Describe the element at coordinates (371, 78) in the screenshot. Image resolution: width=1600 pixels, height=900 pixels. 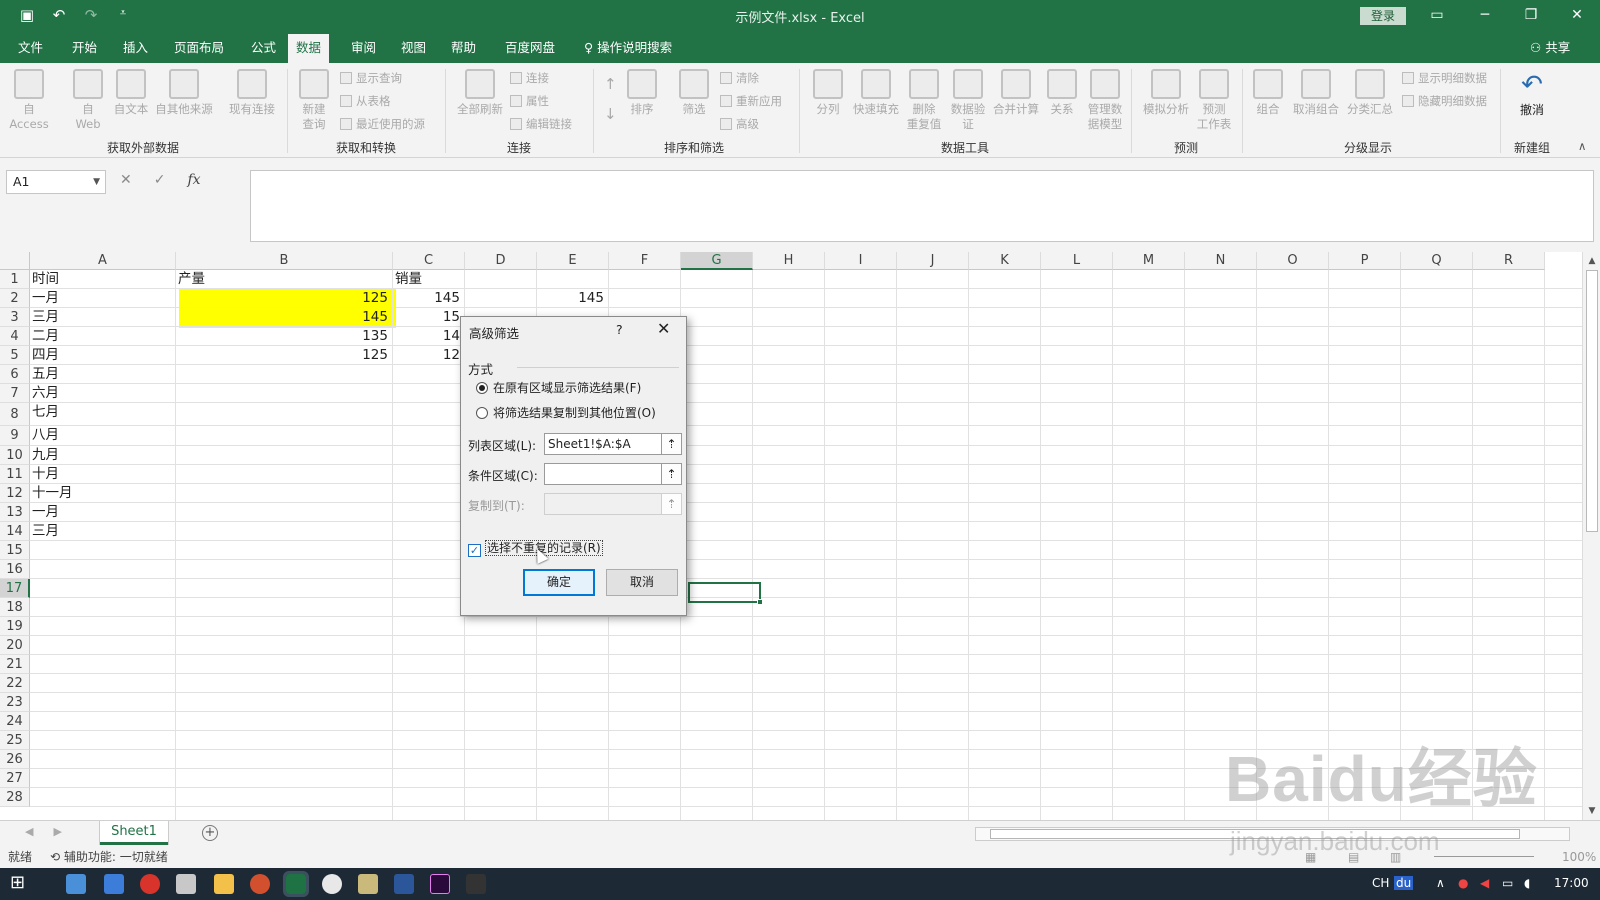
I see `show-queries-button: 显示查询` at that location.